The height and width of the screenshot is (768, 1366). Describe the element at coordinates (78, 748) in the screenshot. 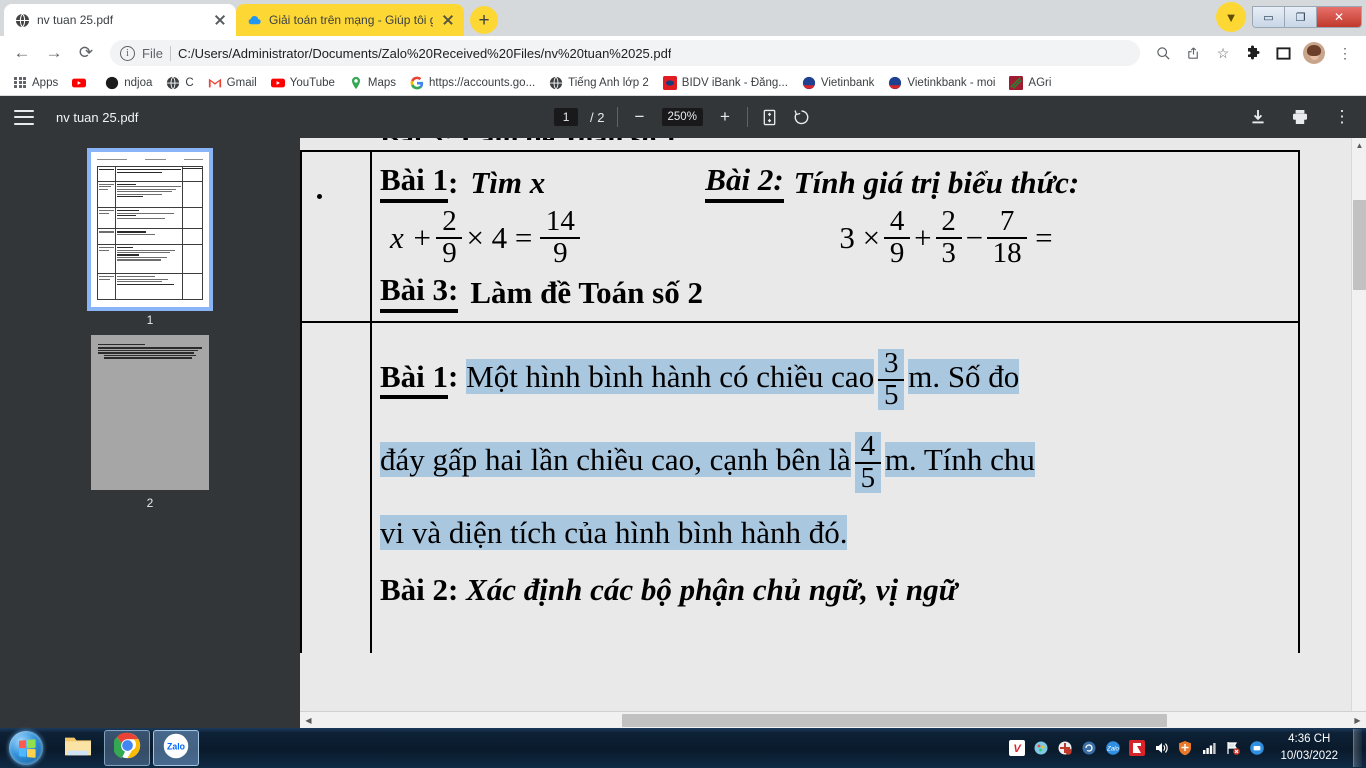

I see `taskbar-item-windows-explorer` at that location.